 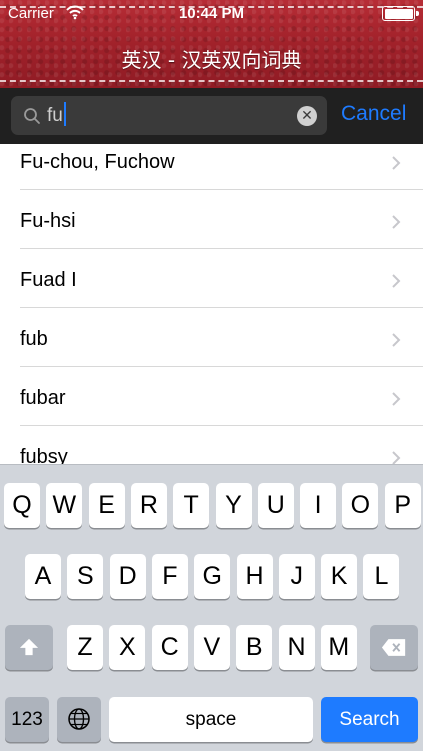 I want to click on key-s: S, so click(x=85, y=576).